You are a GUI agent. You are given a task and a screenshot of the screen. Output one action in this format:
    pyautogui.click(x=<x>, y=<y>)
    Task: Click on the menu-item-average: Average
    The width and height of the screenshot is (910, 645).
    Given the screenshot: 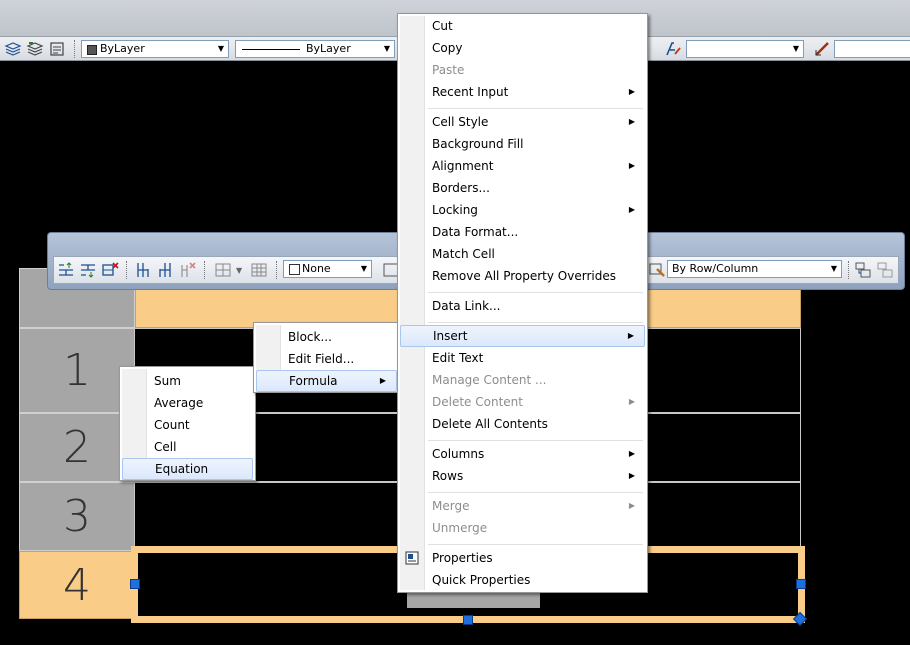 What is the action you would take?
    pyautogui.click(x=187, y=403)
    